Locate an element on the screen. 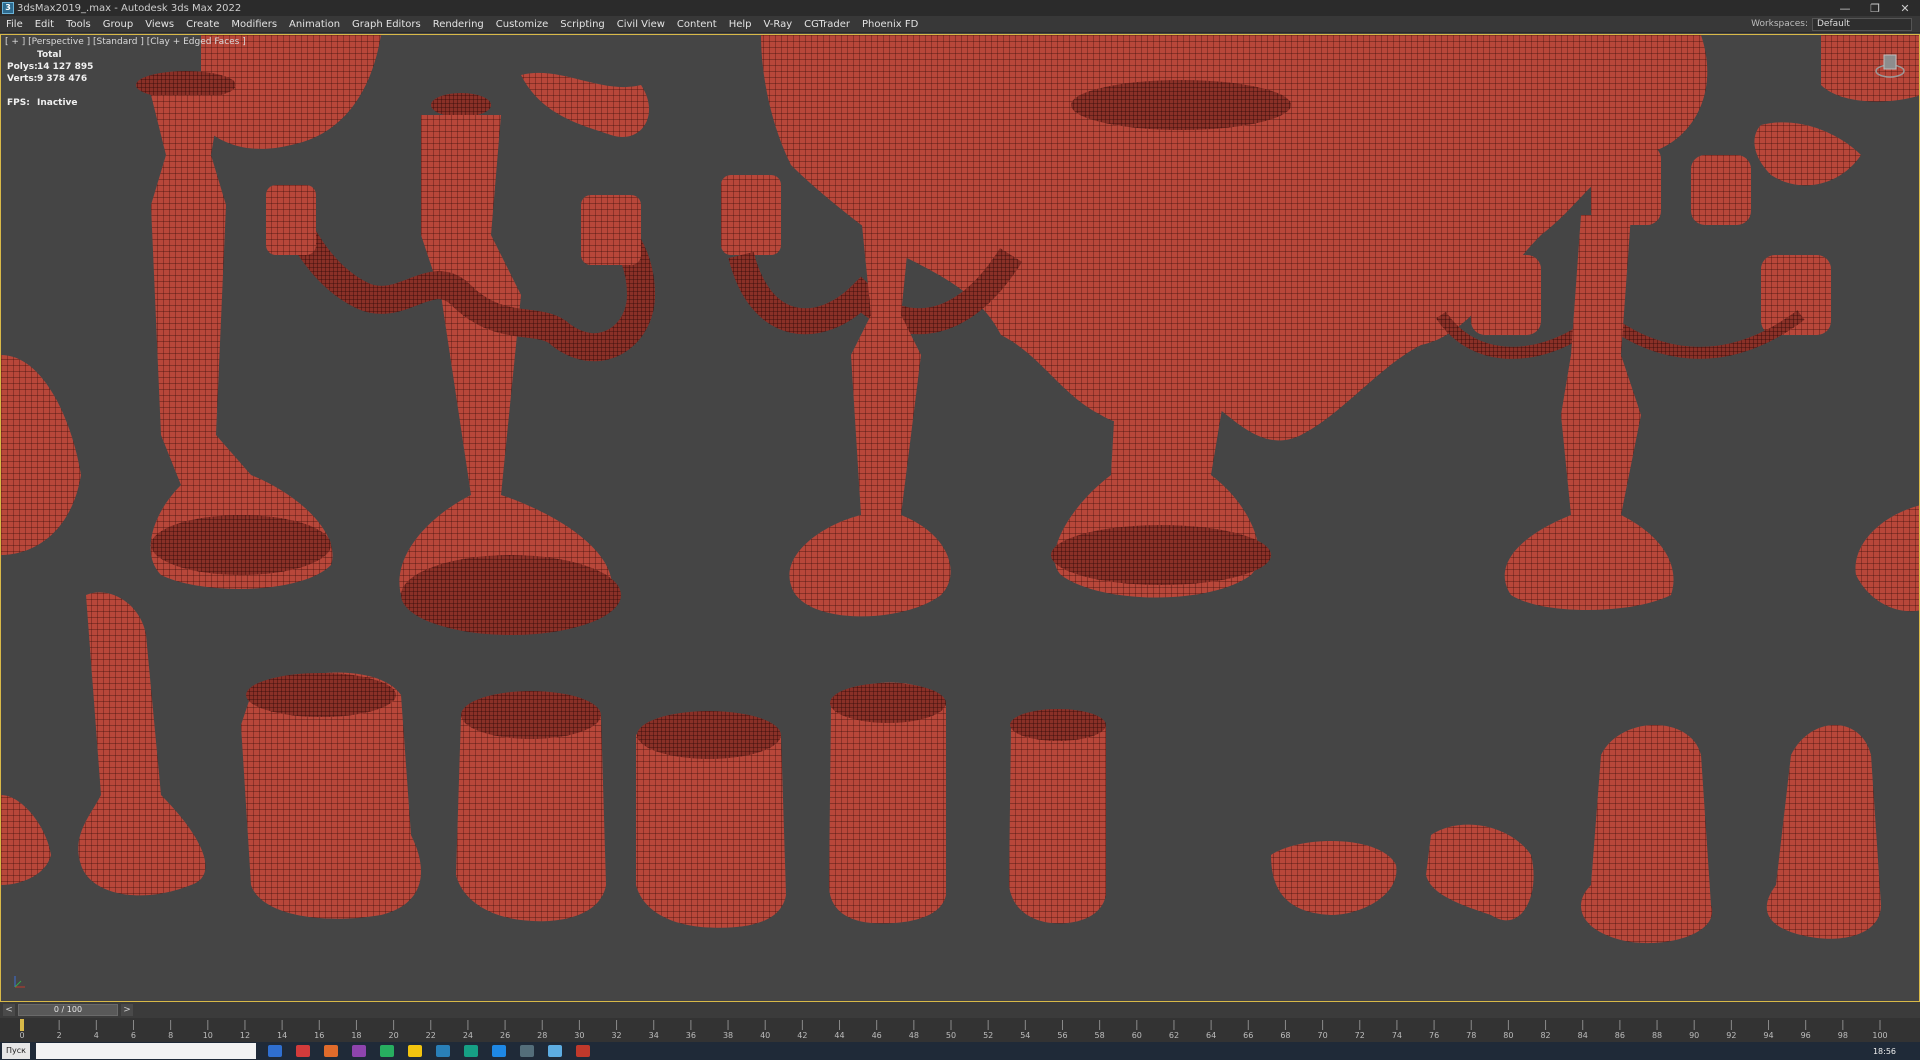 The width and height of the screenshot is (1920, 1060). track-tick-label: 44 is located at coordinates (839, 1035).